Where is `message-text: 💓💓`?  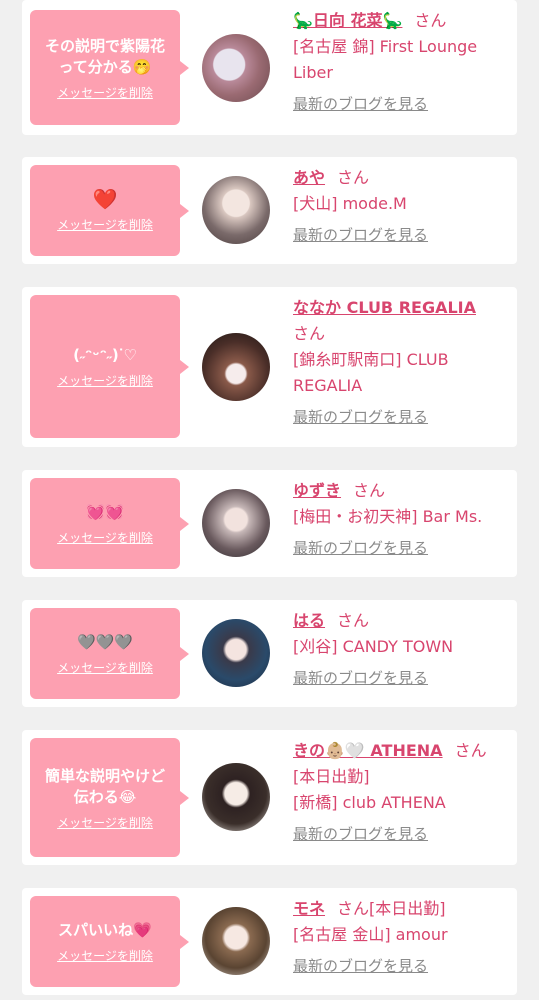 message-text: 💓💓 is located at coordinates (105, 512).